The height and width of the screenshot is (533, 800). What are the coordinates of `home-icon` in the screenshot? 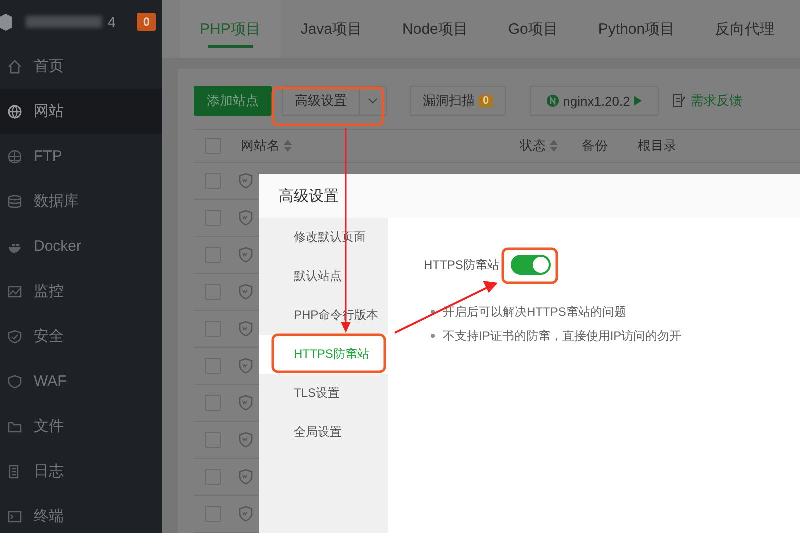 It's located at (15, 67).